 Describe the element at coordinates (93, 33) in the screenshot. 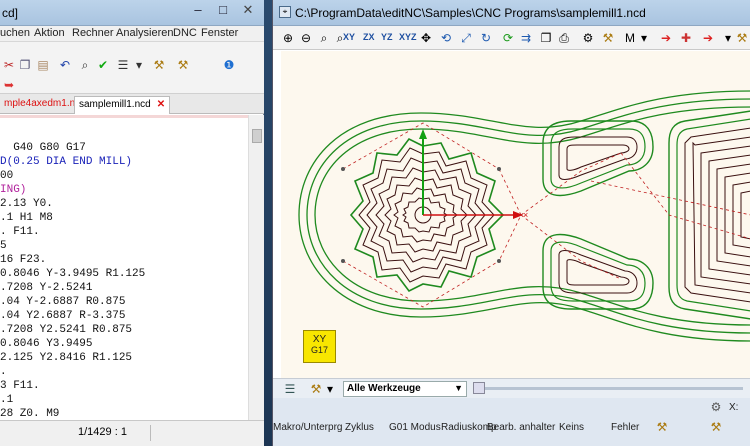

I see `menu-rechner: Rechner` at that location.